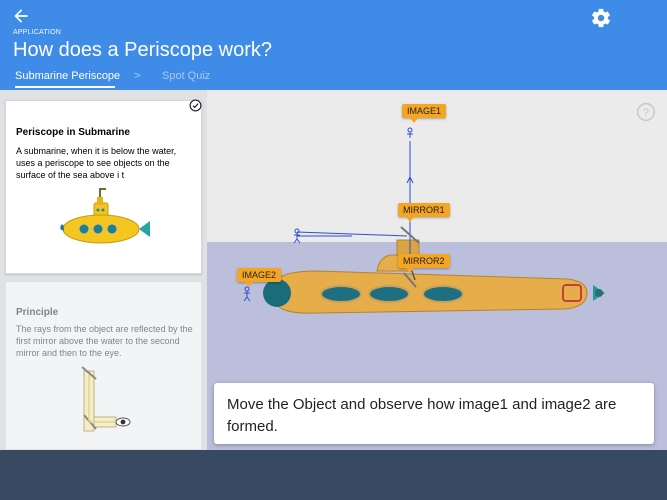 Image resolution: width=667 pixels, height=500 pixels. What do you see at coordinates (333, 475) in the screenshot?
I see `footer-bar` at bounding box center [333, 475].